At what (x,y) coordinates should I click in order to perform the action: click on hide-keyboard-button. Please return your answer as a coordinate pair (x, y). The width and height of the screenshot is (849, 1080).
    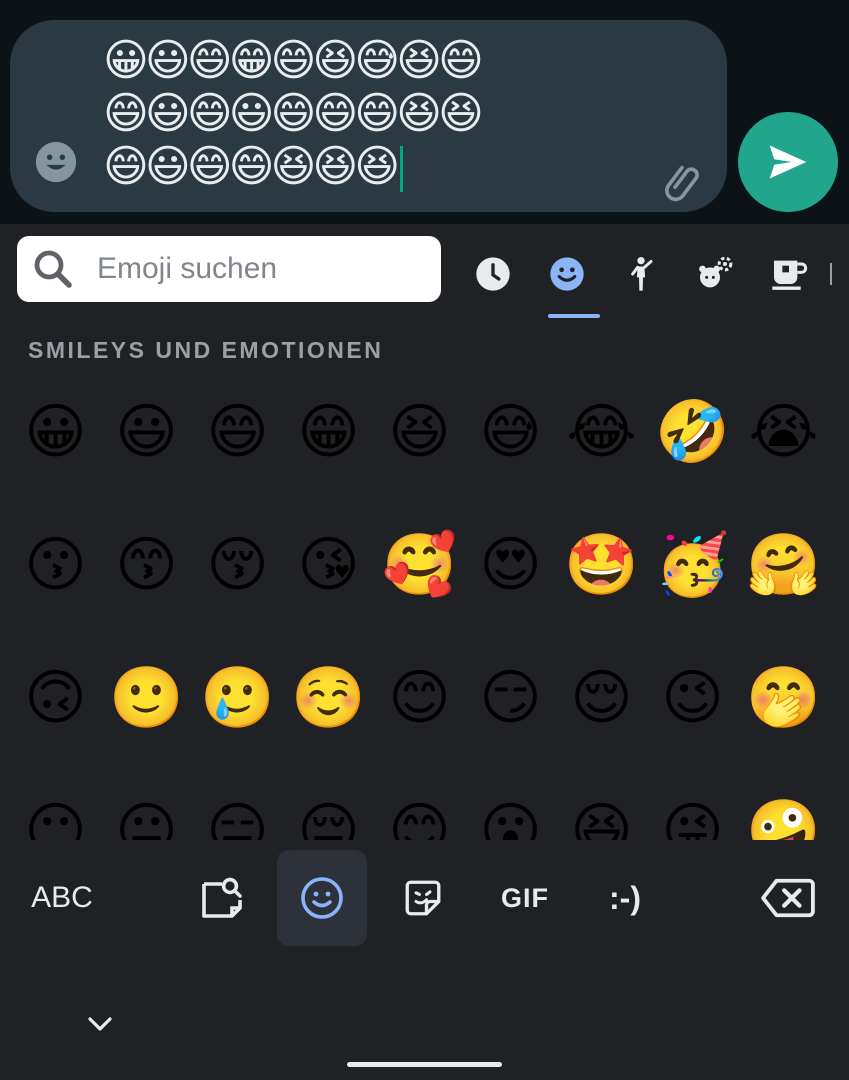
    Looking at the image, I should click on (100, 1024).